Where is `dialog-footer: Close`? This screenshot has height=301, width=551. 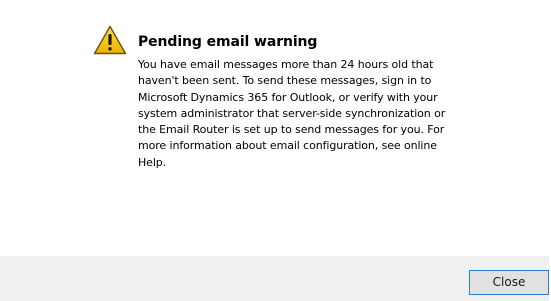 dialog-footer: Close is located at coordinates (274, 278).